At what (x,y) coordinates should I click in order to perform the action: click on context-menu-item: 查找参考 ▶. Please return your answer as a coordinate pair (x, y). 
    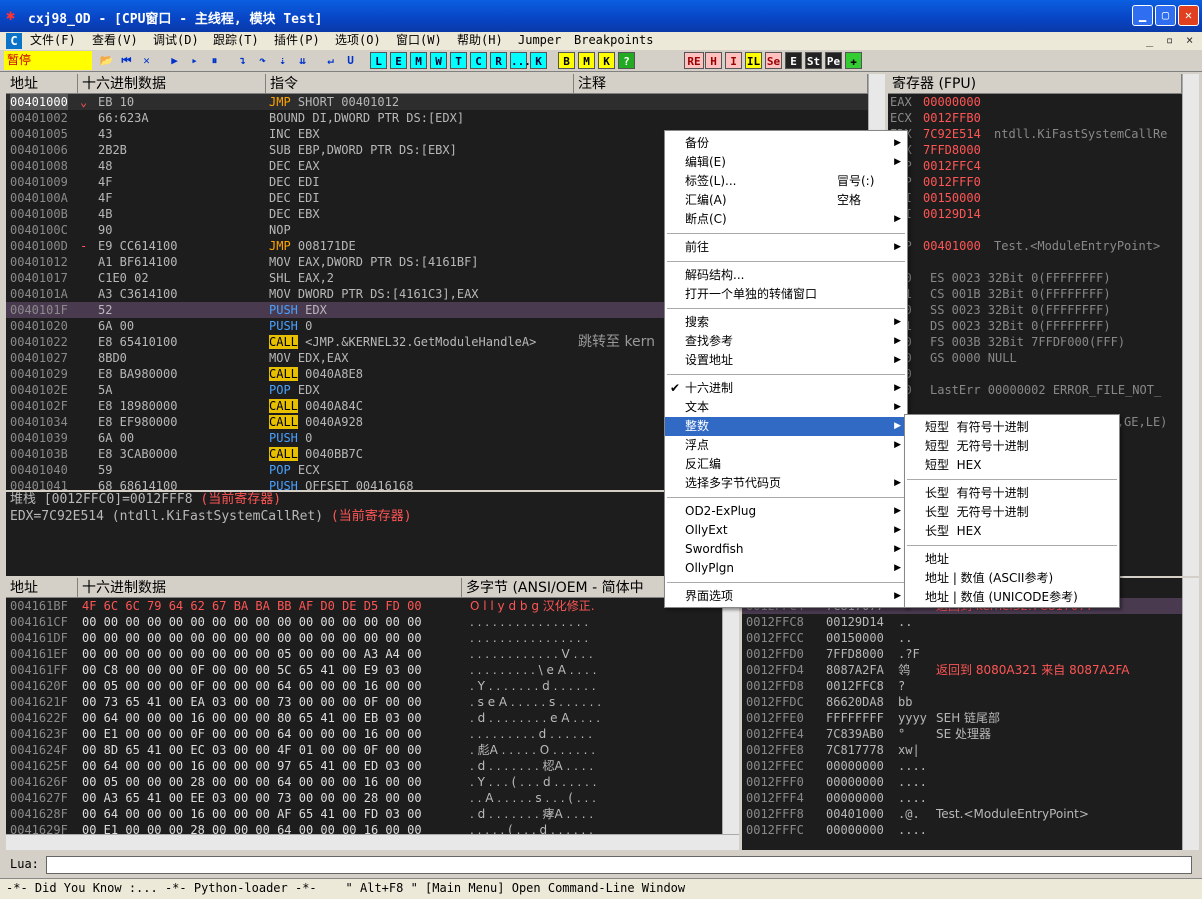
    Looking at the image, I should click on (786, 341).